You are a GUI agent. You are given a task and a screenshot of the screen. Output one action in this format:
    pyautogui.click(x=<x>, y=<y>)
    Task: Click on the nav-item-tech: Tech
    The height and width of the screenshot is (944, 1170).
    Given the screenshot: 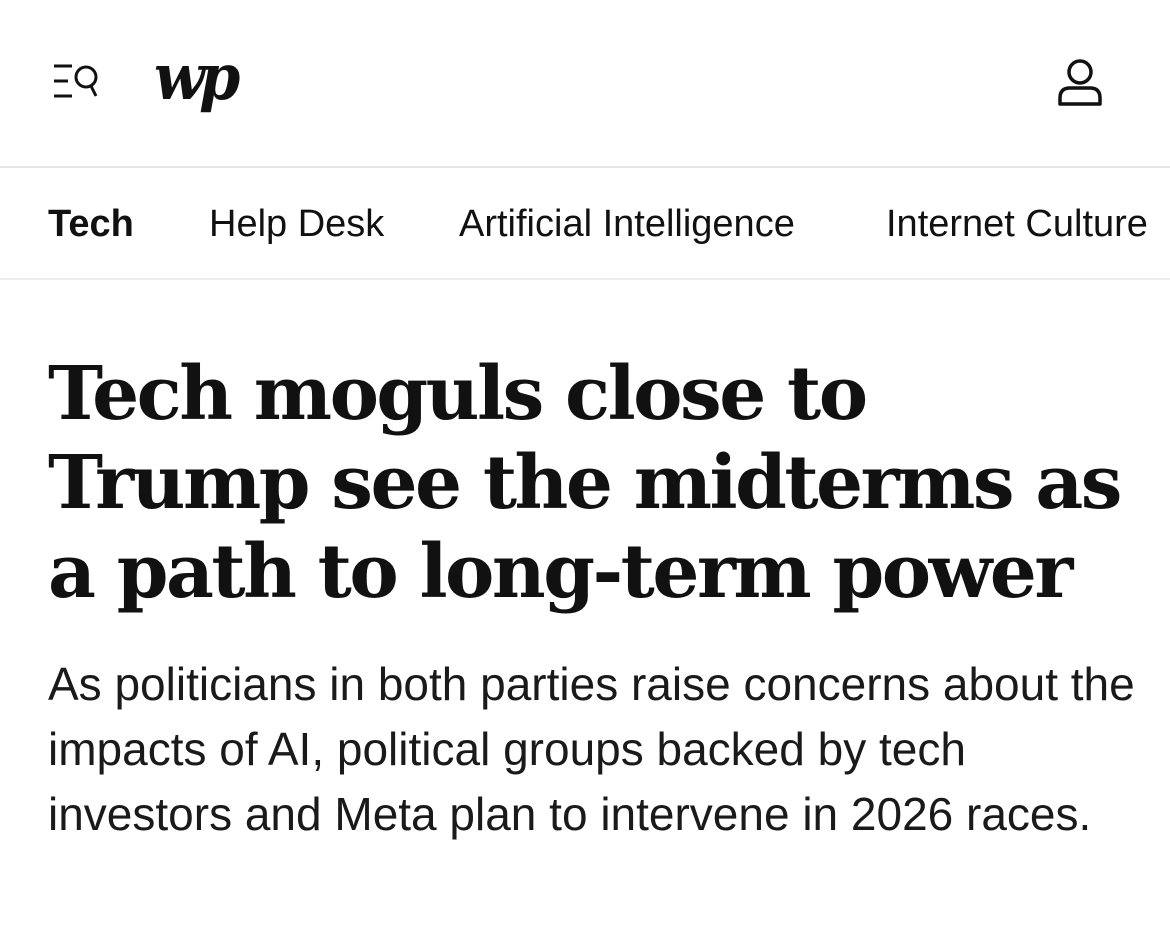 What is the action you would take?
    pyautogui.click(x=91, y=224)
    